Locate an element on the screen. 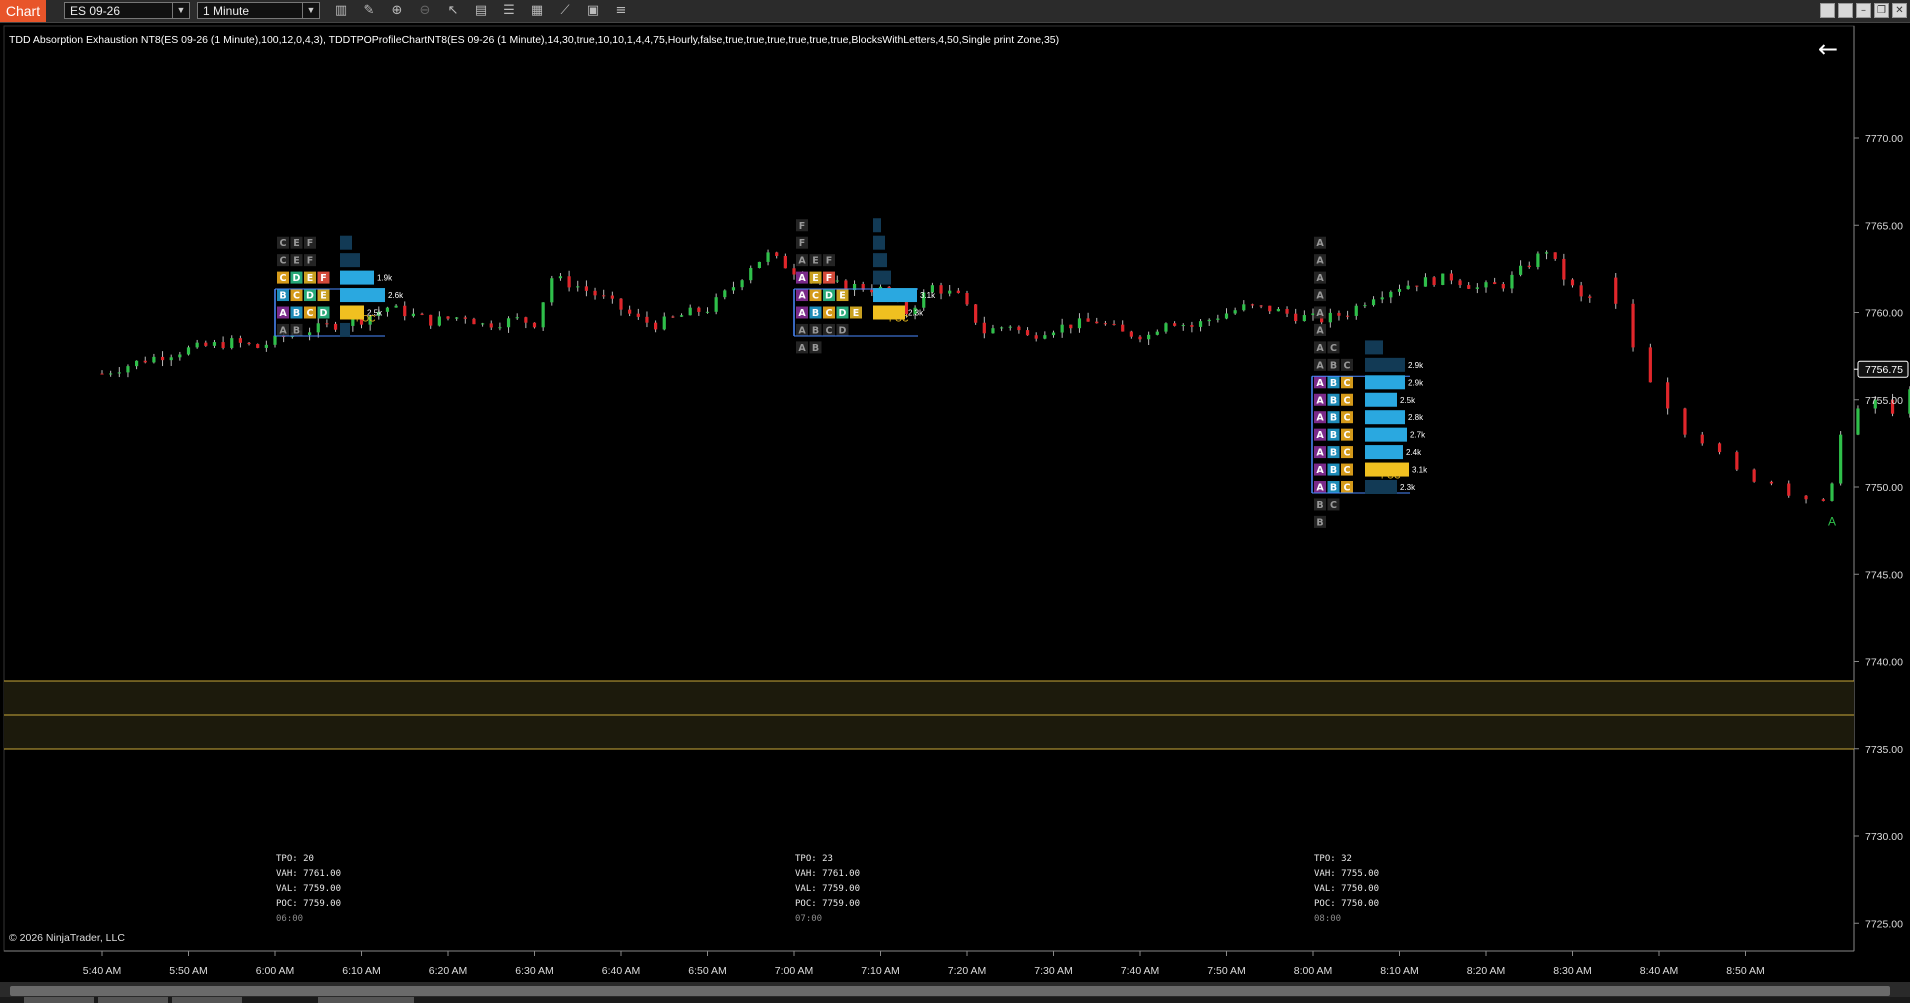  profile-time: 06:00 is located at coordinates (290, 919).